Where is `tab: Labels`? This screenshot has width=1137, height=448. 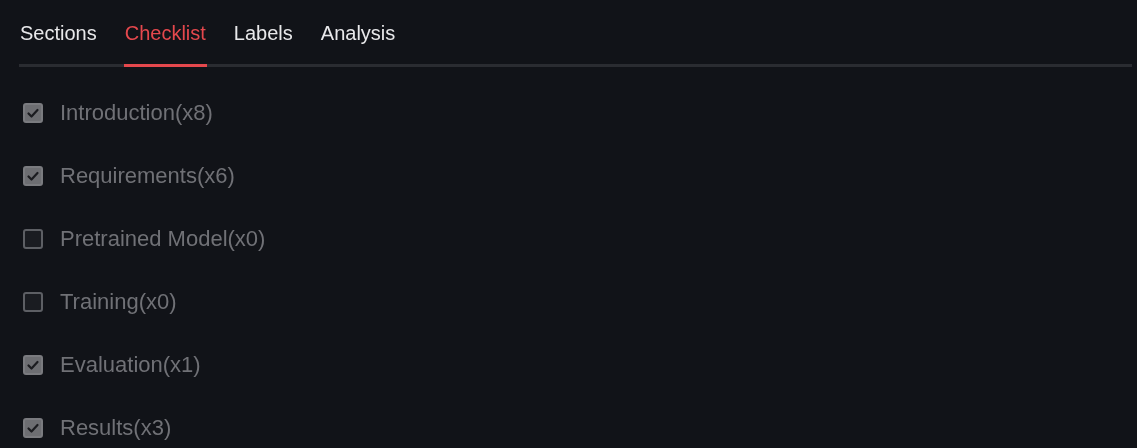 tab: Labels is located at coordinates (263, 33).